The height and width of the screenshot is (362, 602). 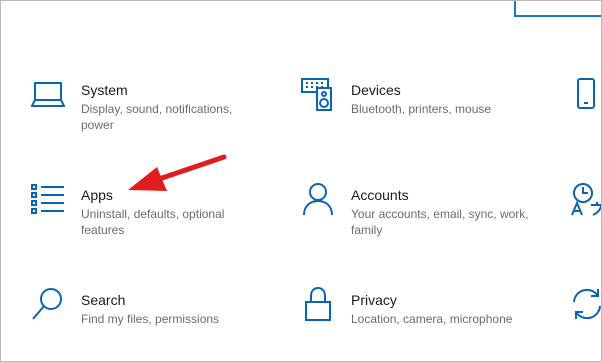 I want to click on tile-update-security, so click(x=585, y=307).